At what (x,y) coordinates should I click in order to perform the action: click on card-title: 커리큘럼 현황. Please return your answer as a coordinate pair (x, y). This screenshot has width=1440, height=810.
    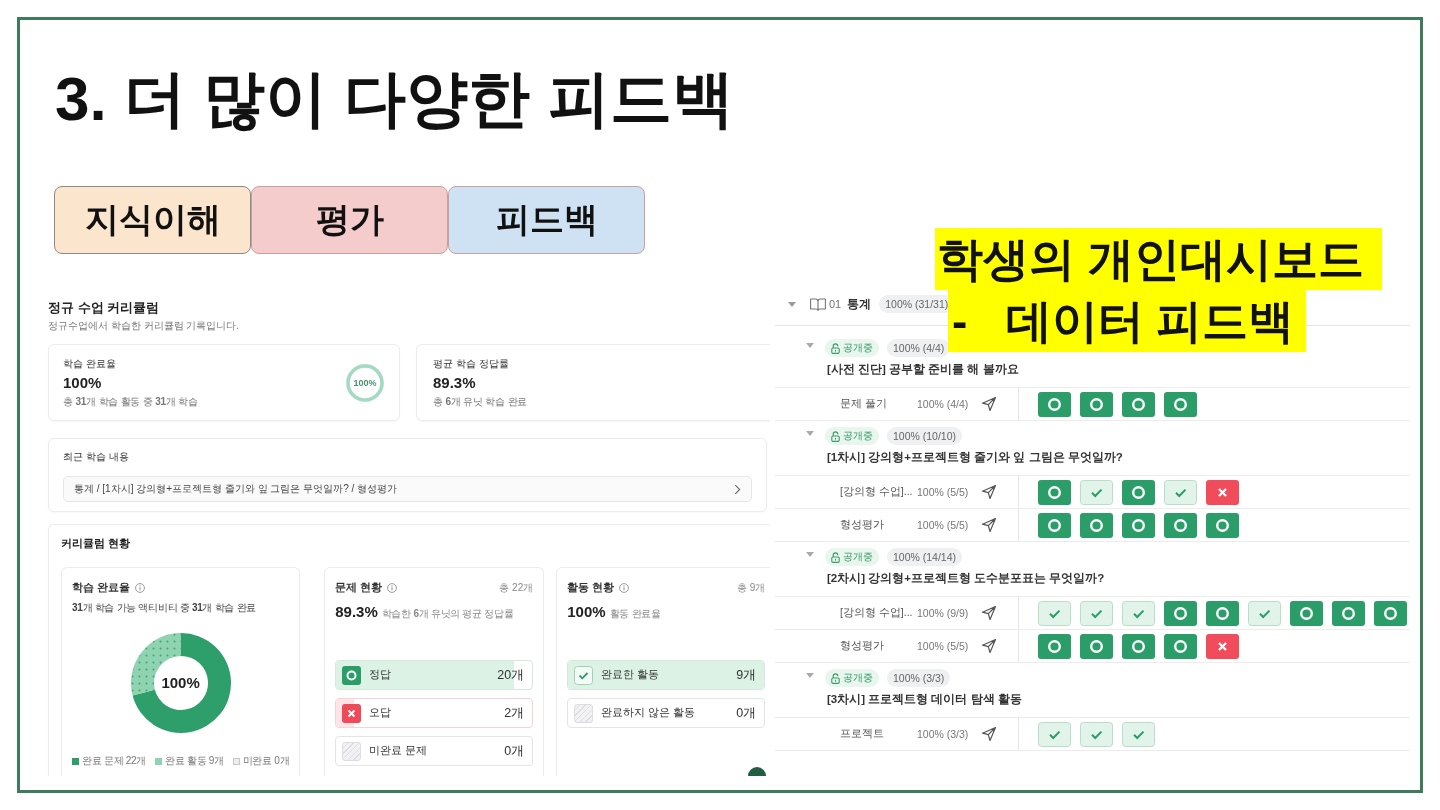
    Looking at the image, I should click on (96, 543).